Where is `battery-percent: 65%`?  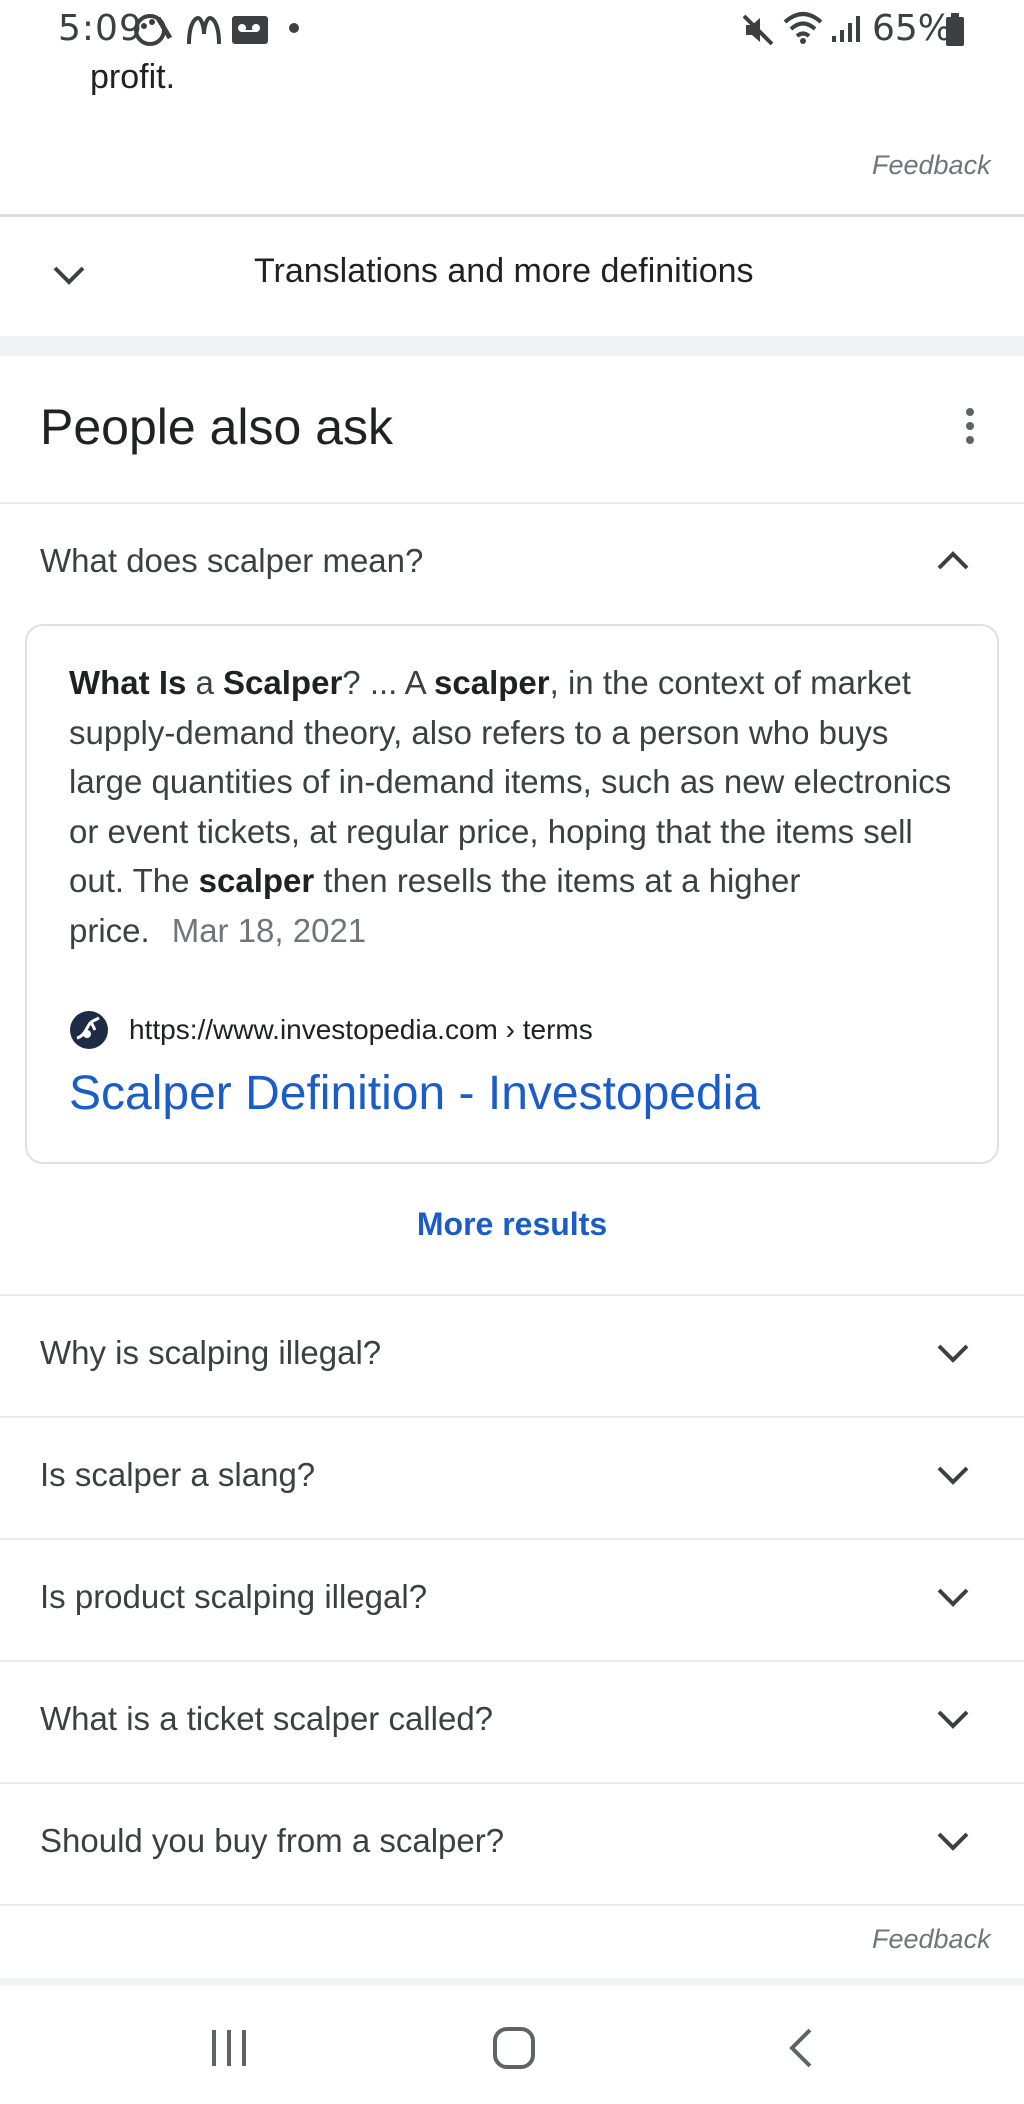 battery-percent: 65% is located at coordinates (912, 28).